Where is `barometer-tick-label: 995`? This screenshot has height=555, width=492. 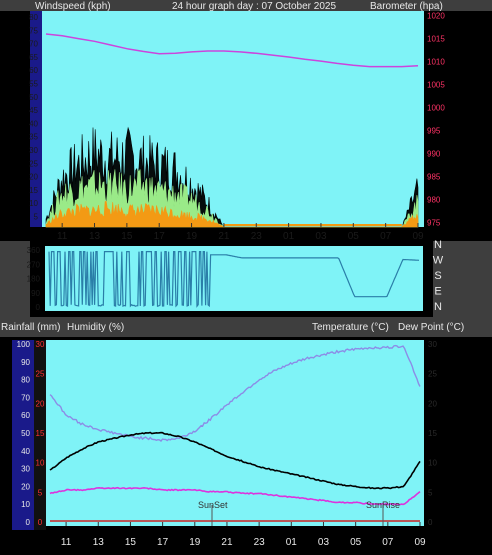 barometer-tick-label: 995 is located at coordinates (434, 130).